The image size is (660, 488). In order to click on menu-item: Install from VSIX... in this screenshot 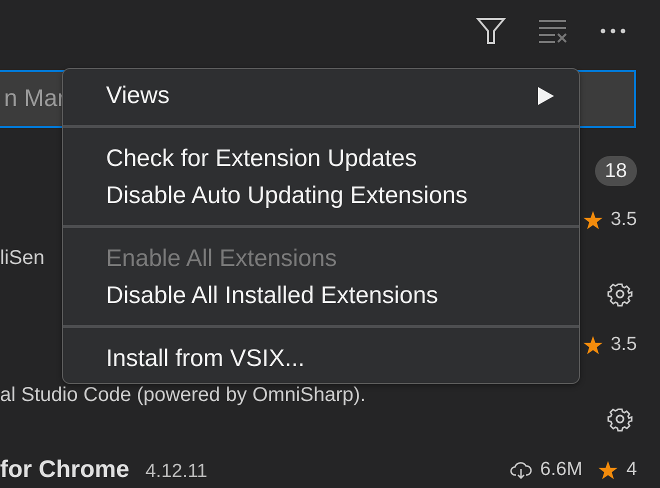, I will do `click(321, 358)`.